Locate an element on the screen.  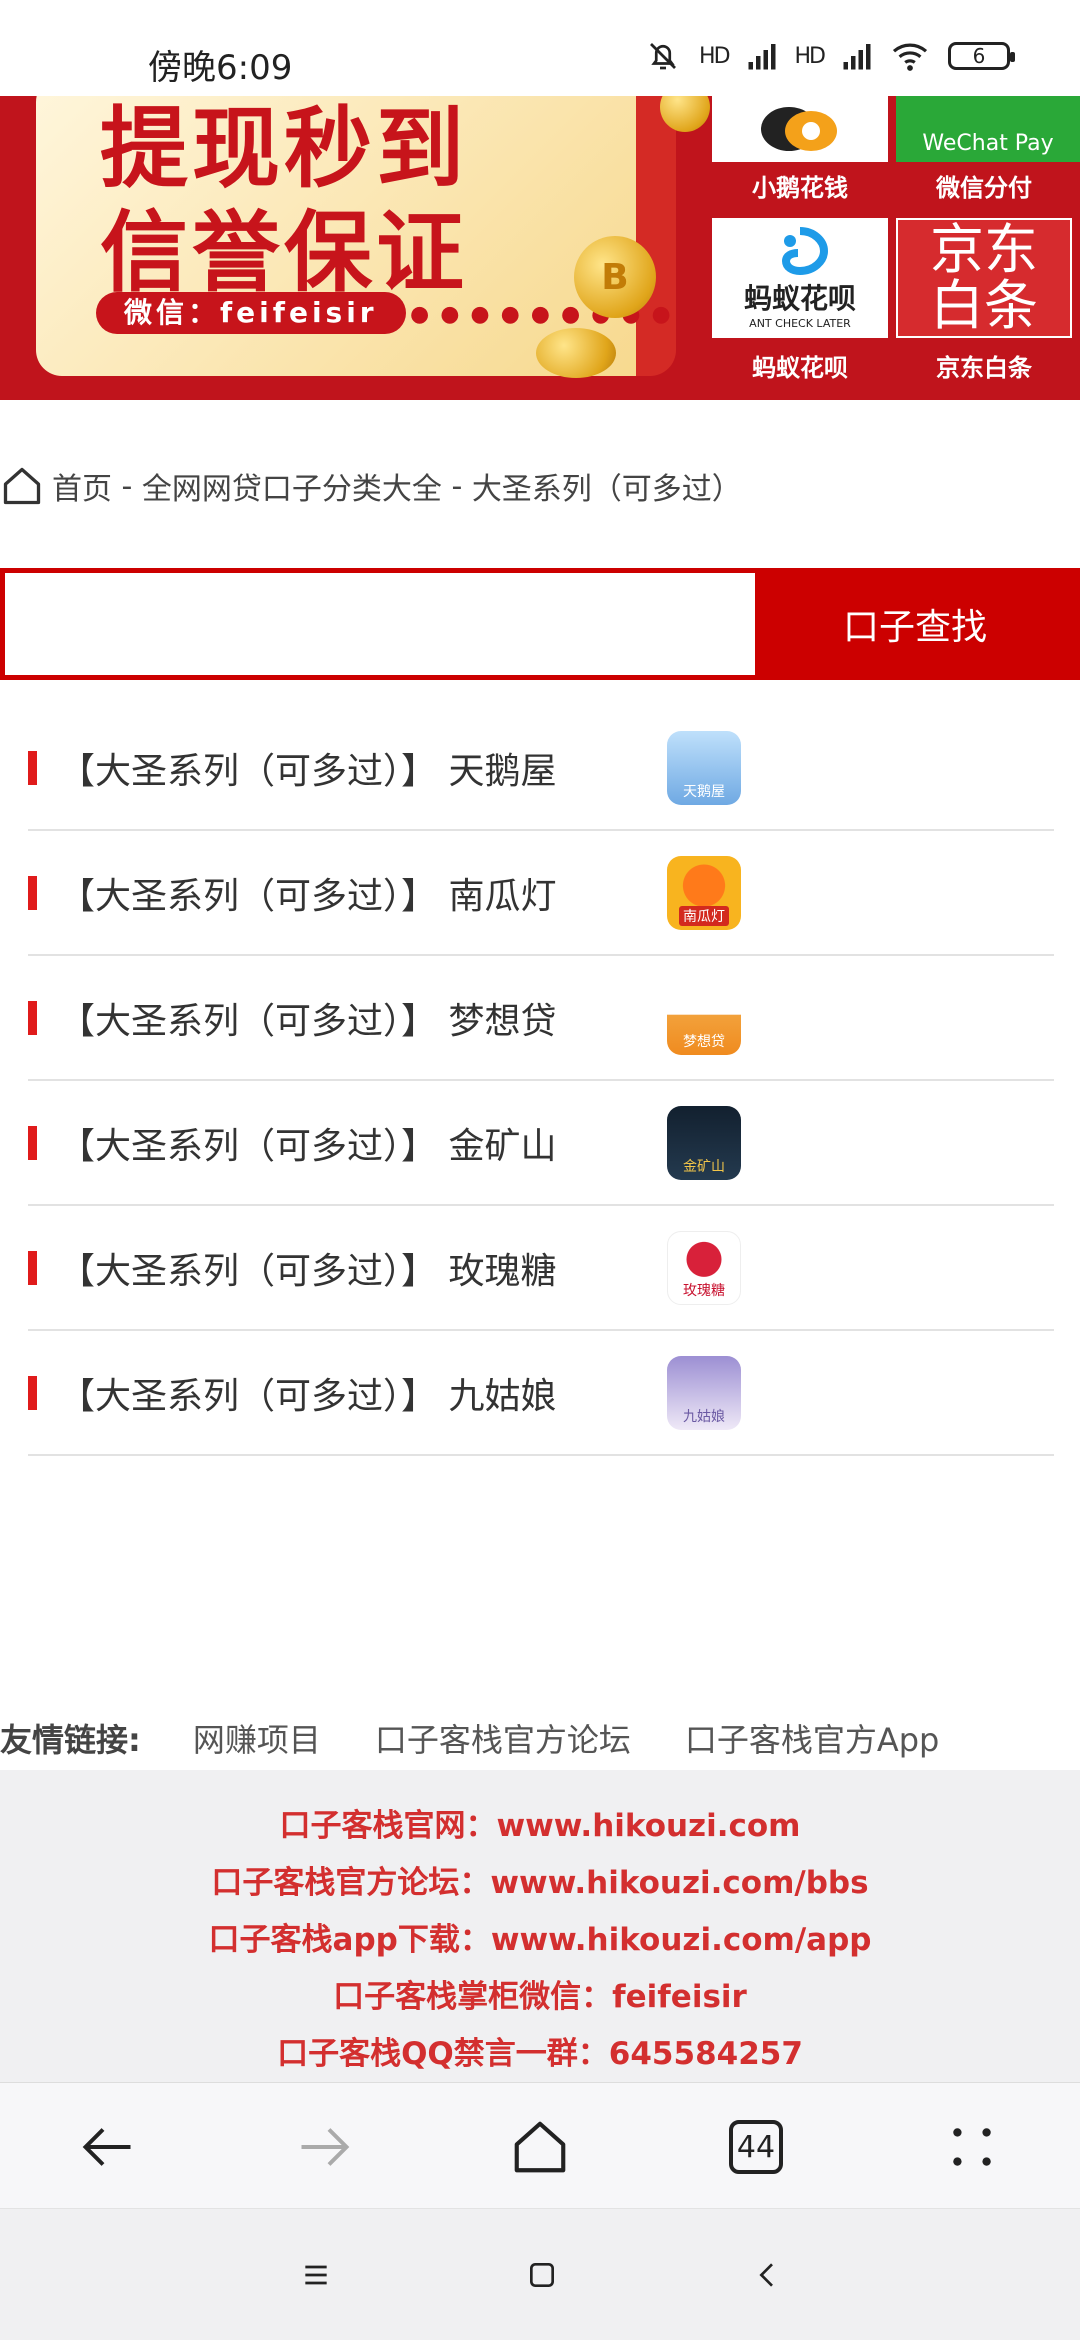
arrow-left-icon is located at coordinates (106, 2147).